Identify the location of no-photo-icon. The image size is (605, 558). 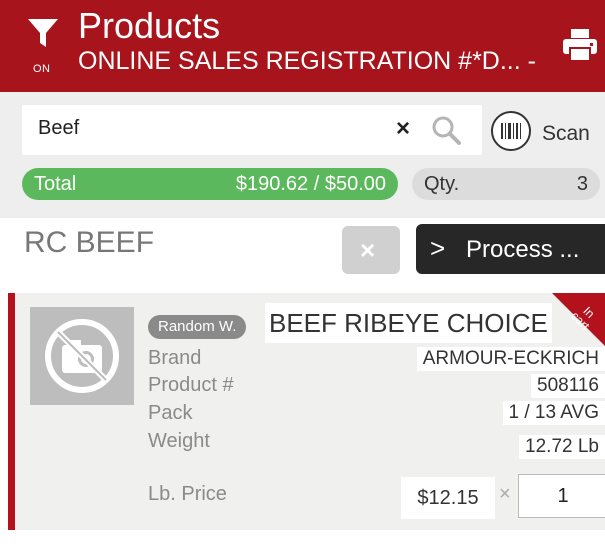
(82, 356).